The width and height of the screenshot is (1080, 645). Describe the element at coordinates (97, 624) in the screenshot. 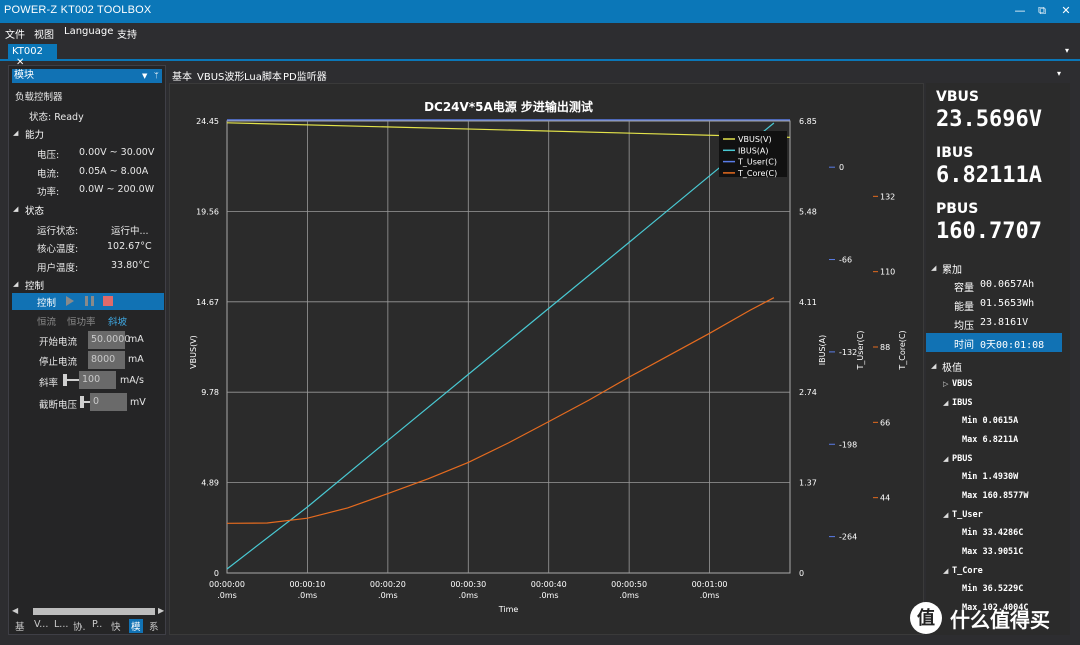

I see `bottom-tab: P..` at that location.